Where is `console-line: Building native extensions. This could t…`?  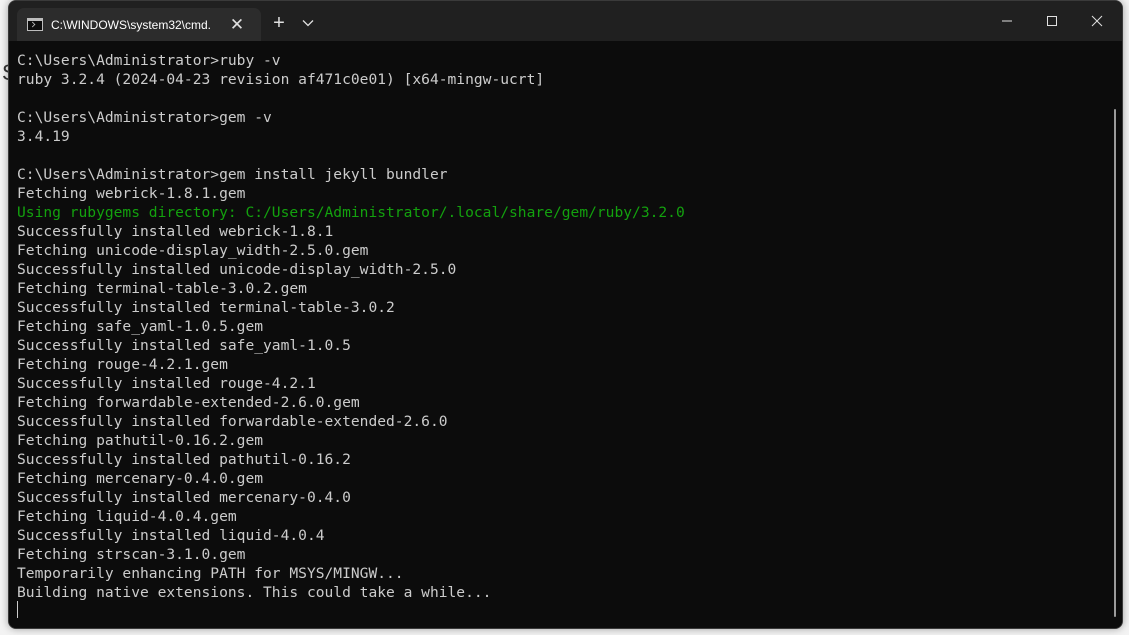
console-line: Building native extensions. This could t… is located at coordinates (254, 592).